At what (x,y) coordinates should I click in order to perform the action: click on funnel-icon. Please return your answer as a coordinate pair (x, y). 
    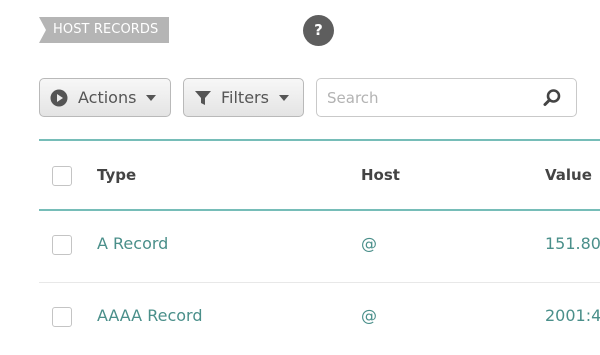
    Looking at the image, I should click on (203, 98).